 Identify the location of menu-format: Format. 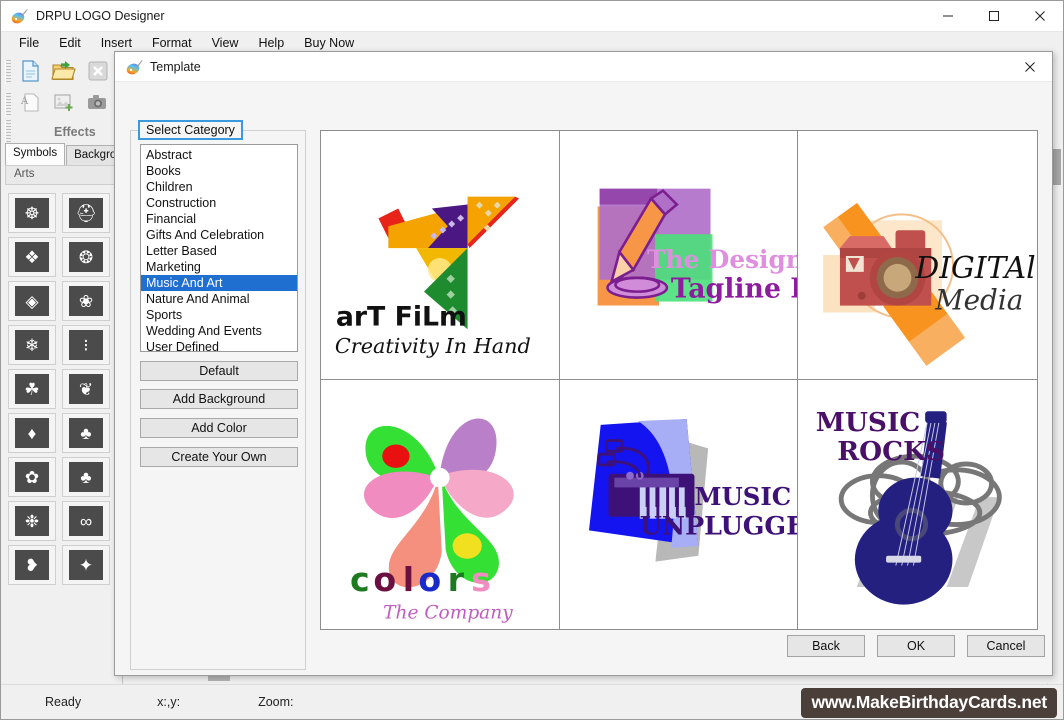
(172, 43).